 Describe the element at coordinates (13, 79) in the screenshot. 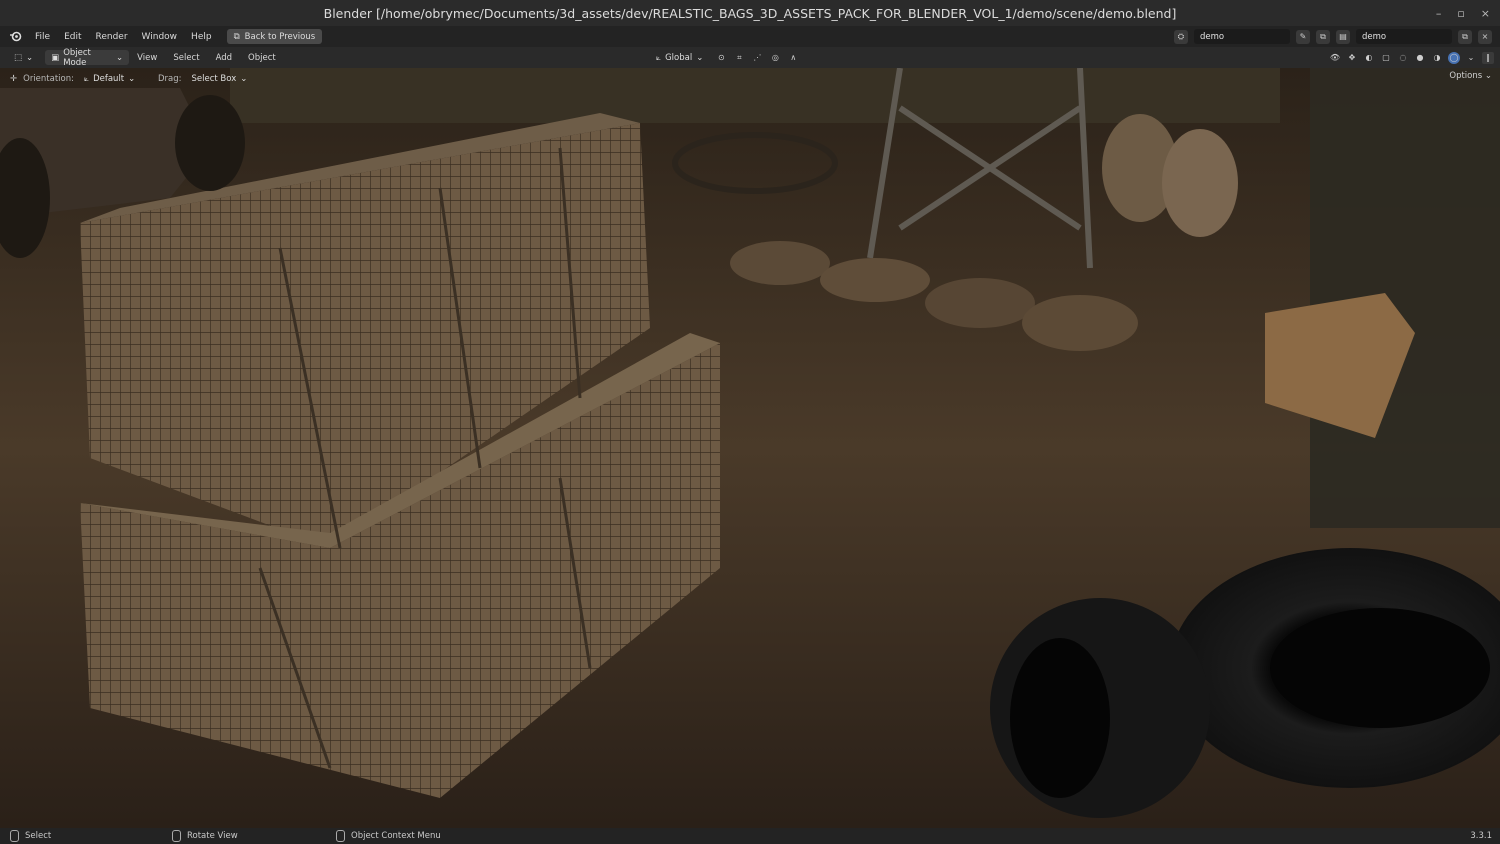

I see `transform-tool-icon: ✛` at that location.